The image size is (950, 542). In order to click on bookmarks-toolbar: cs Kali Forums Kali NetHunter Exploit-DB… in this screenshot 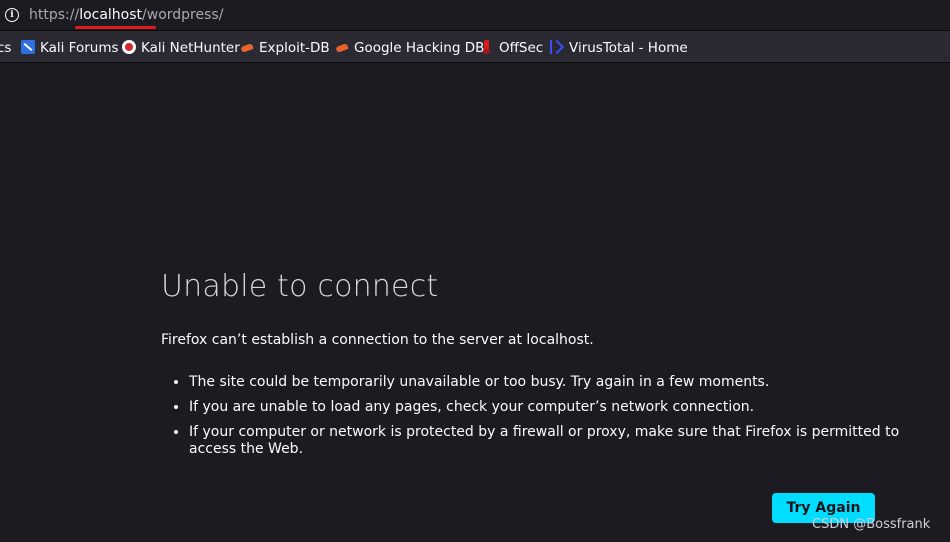, I will do `click(475, 47)`.